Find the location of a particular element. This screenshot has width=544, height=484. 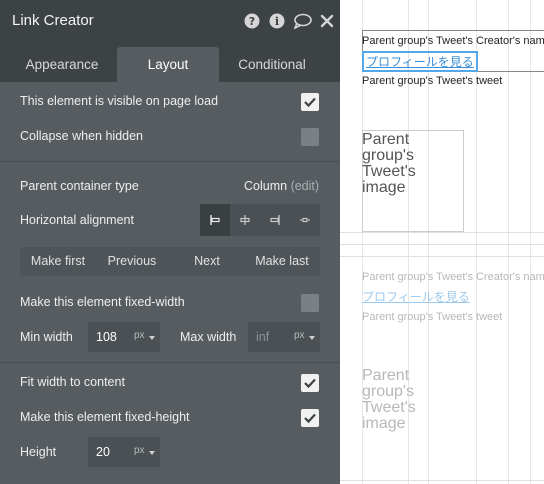

horizontal-alignment-selector is located at coordinates (260, 220).